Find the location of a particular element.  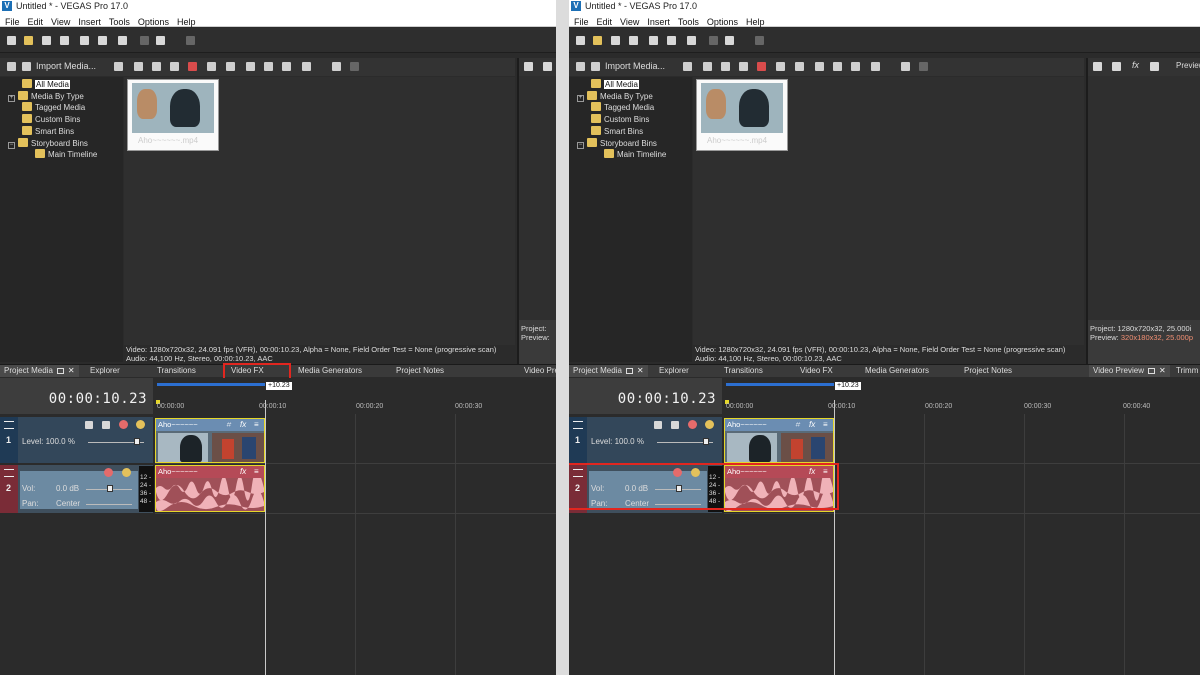

tab-video-fx: Video FX is located at coordinates (816, 371).